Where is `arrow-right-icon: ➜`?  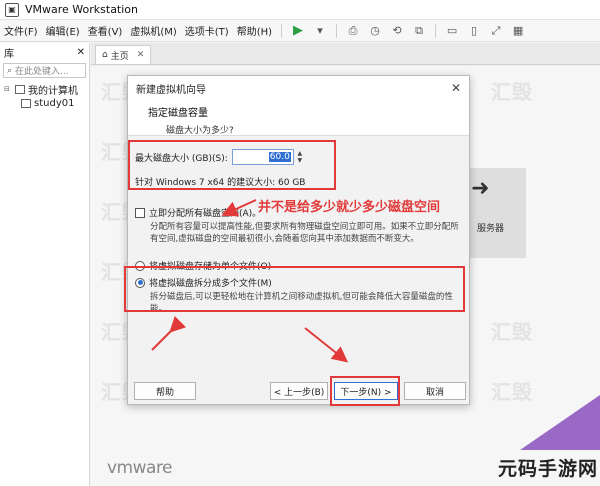
arrow-right-icon: ➜ is located at coordinates (480, 188).